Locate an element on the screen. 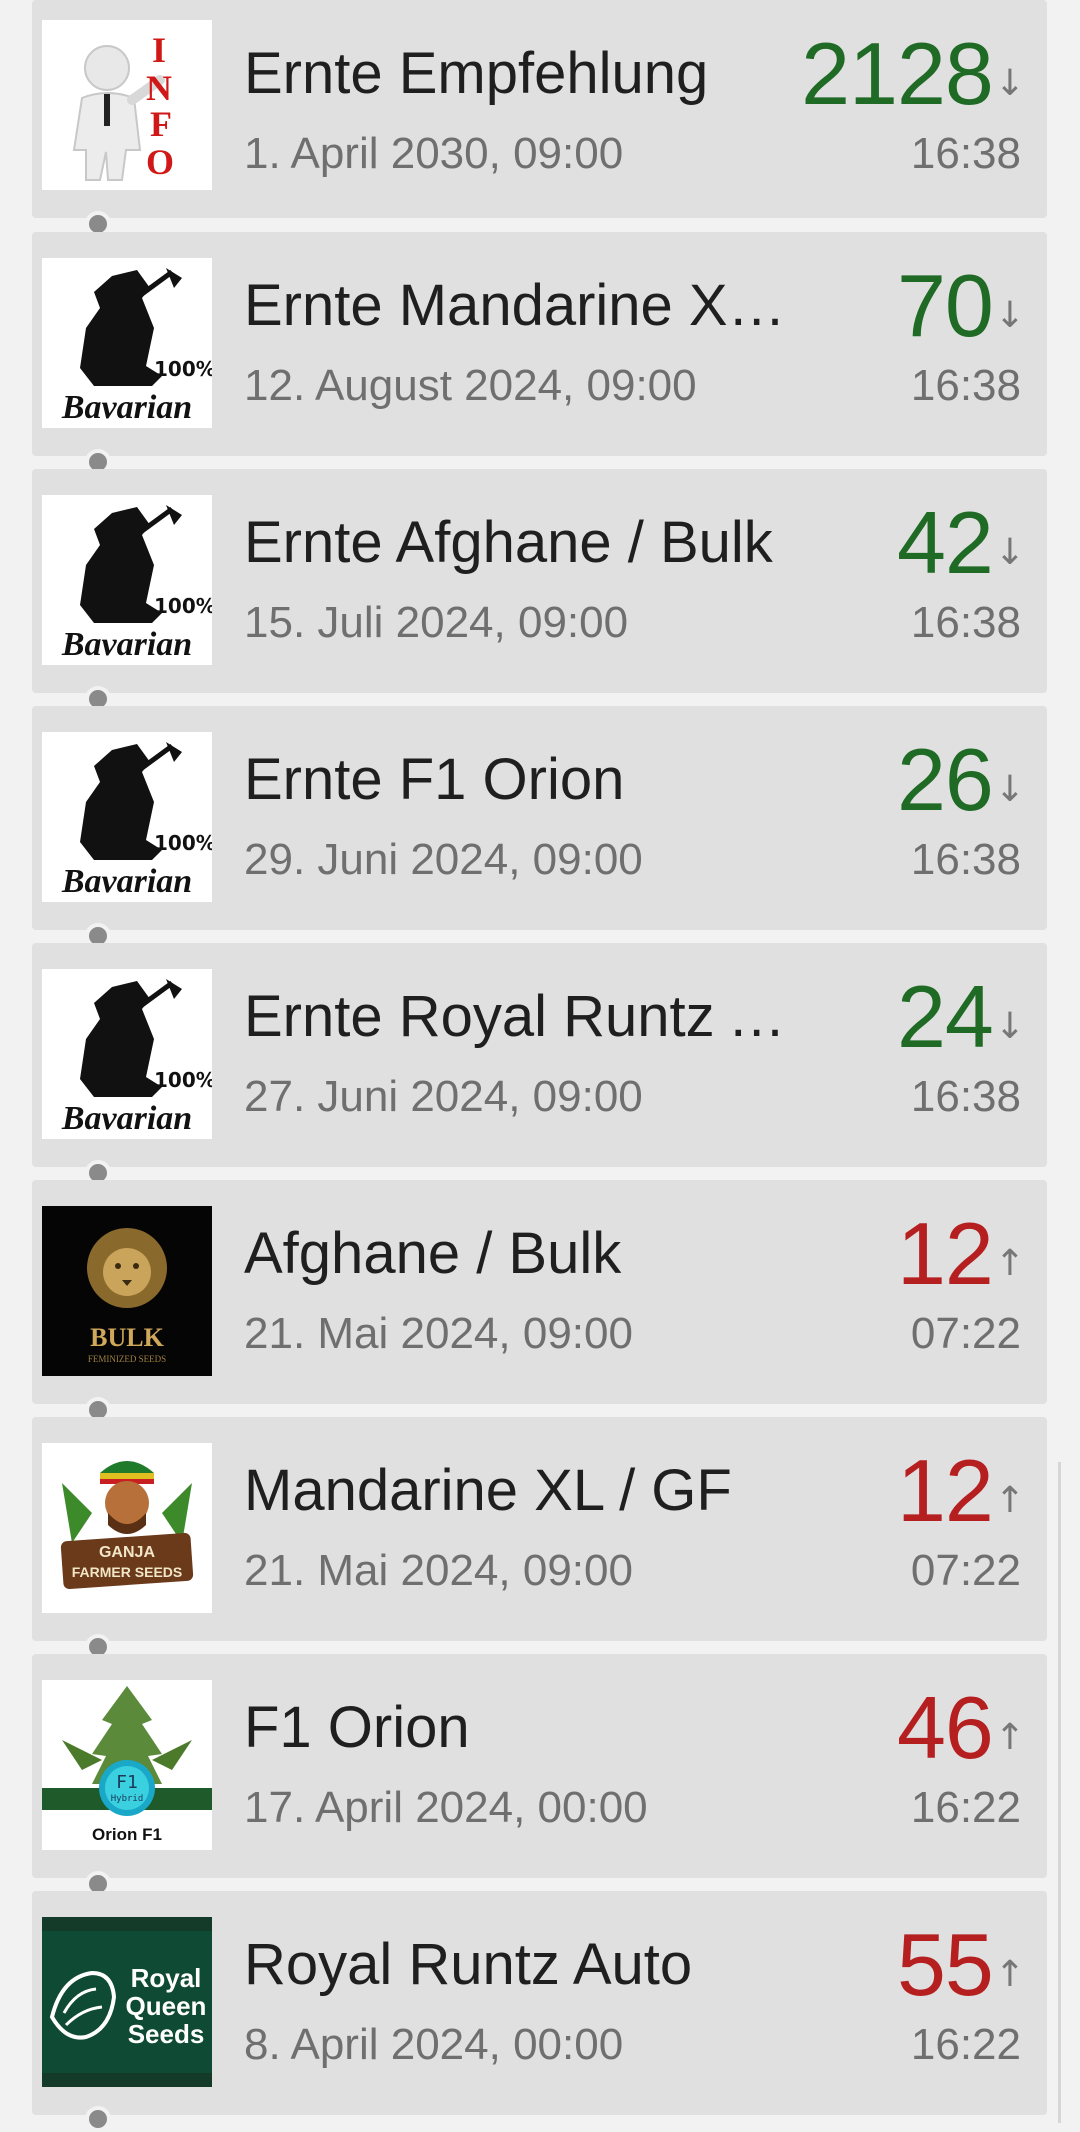 This screenshot has width=1080, height=2132. svg-text: Queen is located at coordinates (166, 2006).